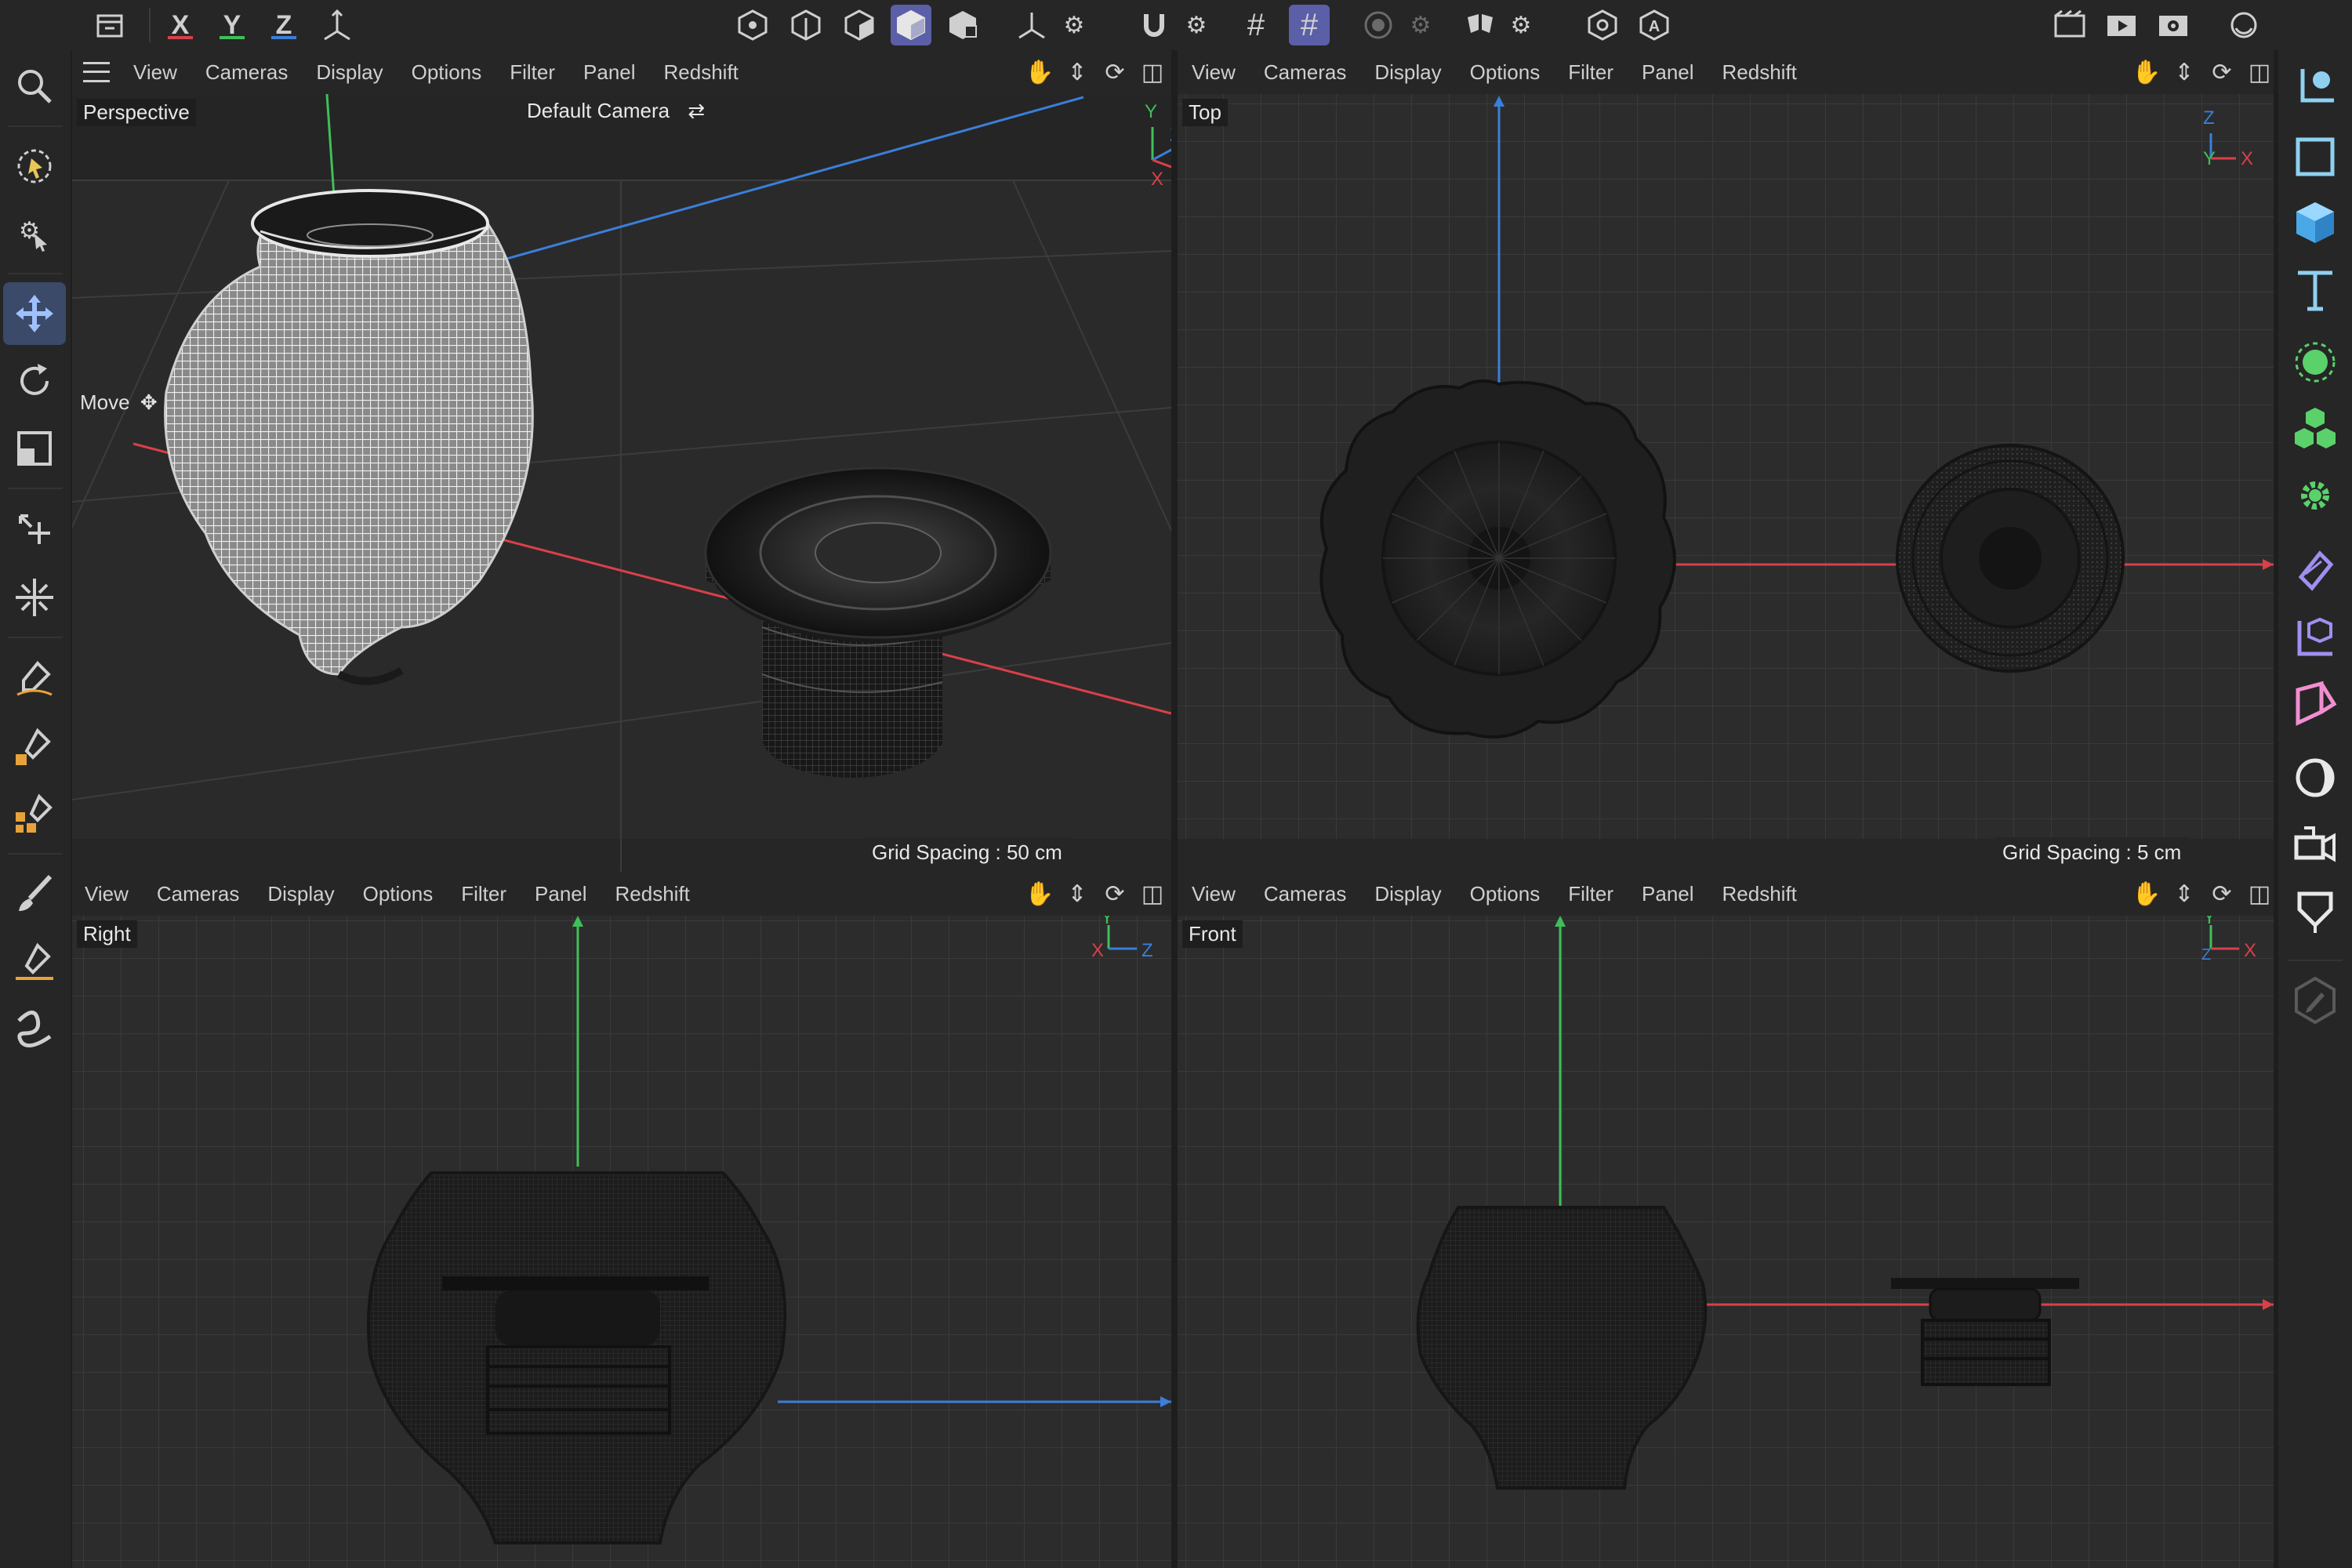 Image resolution: width=2352 pixels, height=1568 pixels. I want to click on cube-object-icon, so click(2315, 222).